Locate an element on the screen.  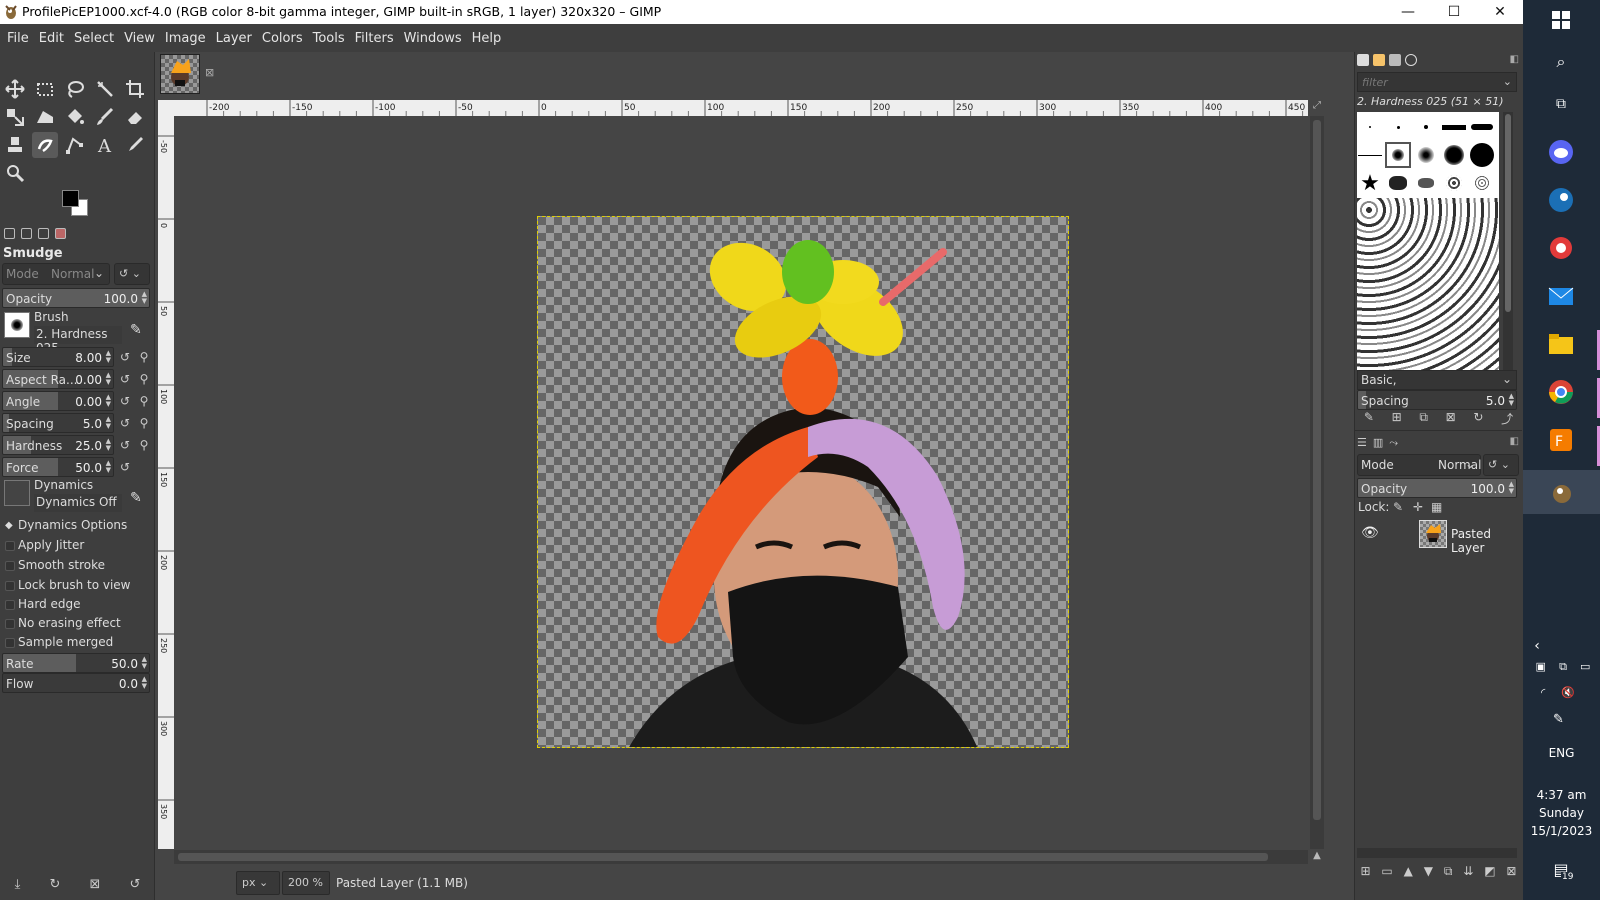
language-indicator: ENG is located at coordinates (1561, 753).